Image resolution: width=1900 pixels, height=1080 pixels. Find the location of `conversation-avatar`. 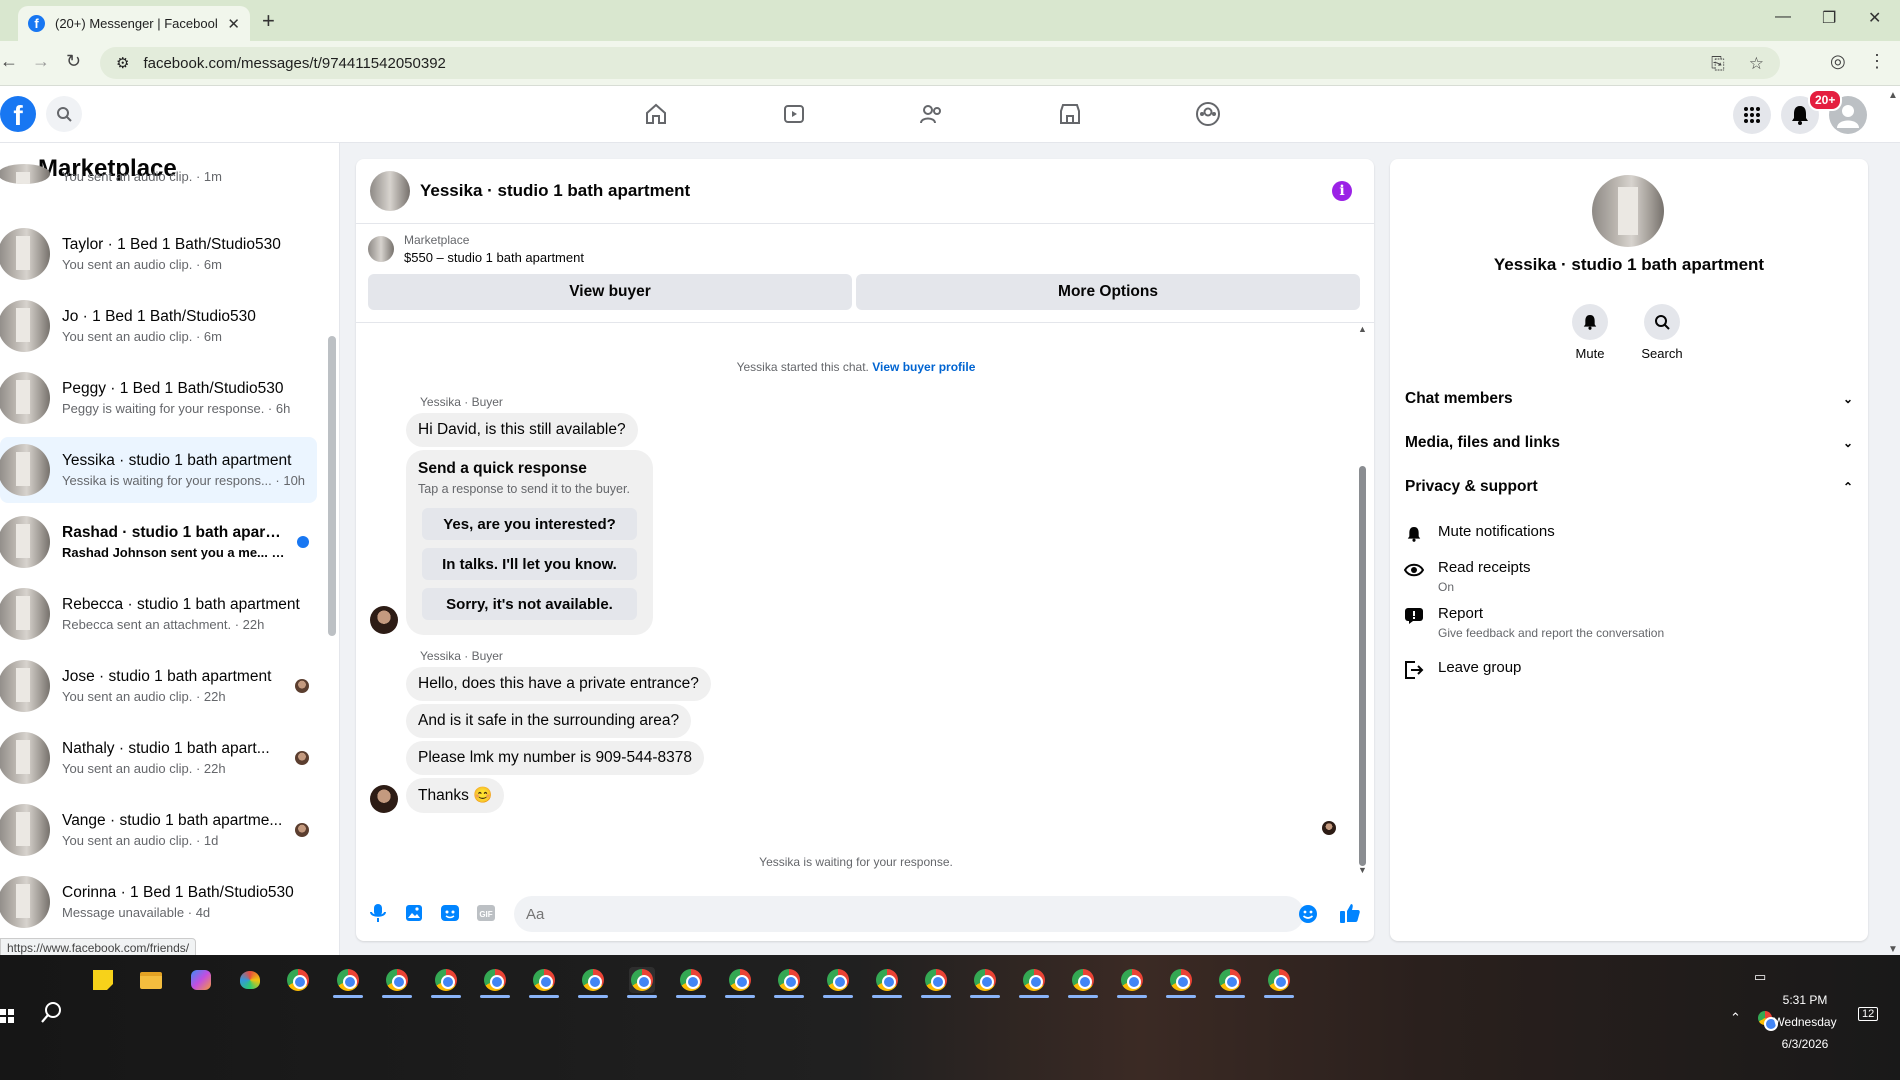

conversation-avatar is located at coordinates (1628, 211).